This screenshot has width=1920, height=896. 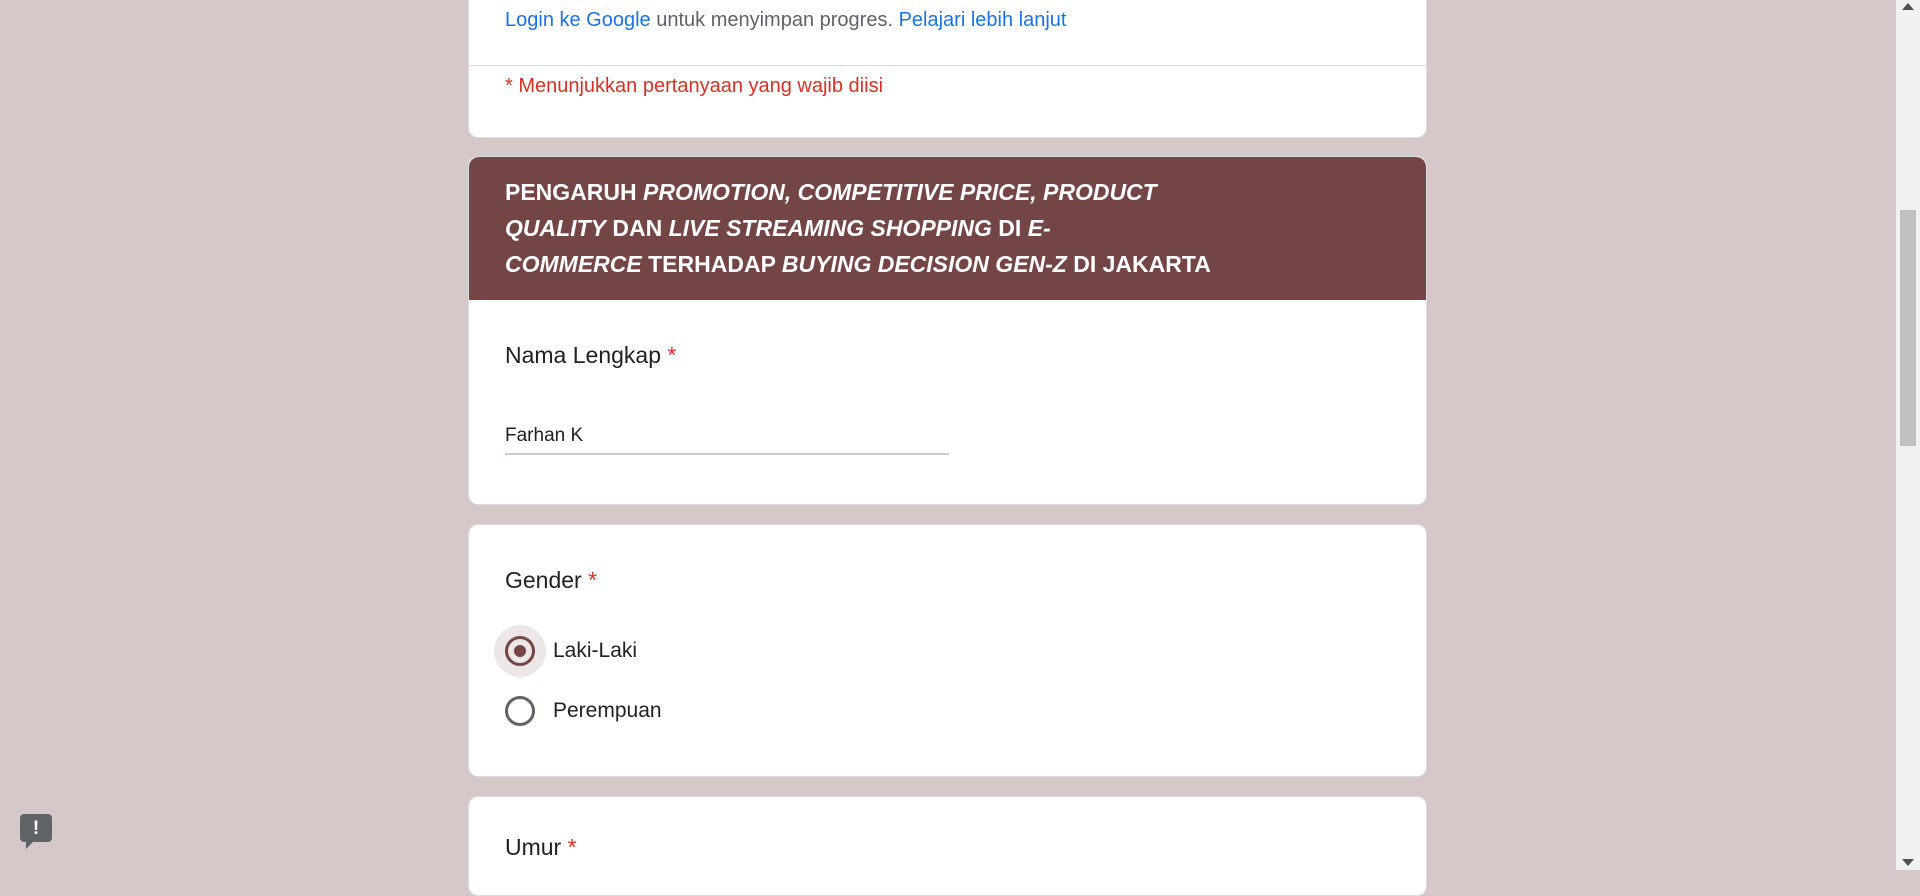 I want to click on name-input: Farhan K, so click(x=727, y=440).